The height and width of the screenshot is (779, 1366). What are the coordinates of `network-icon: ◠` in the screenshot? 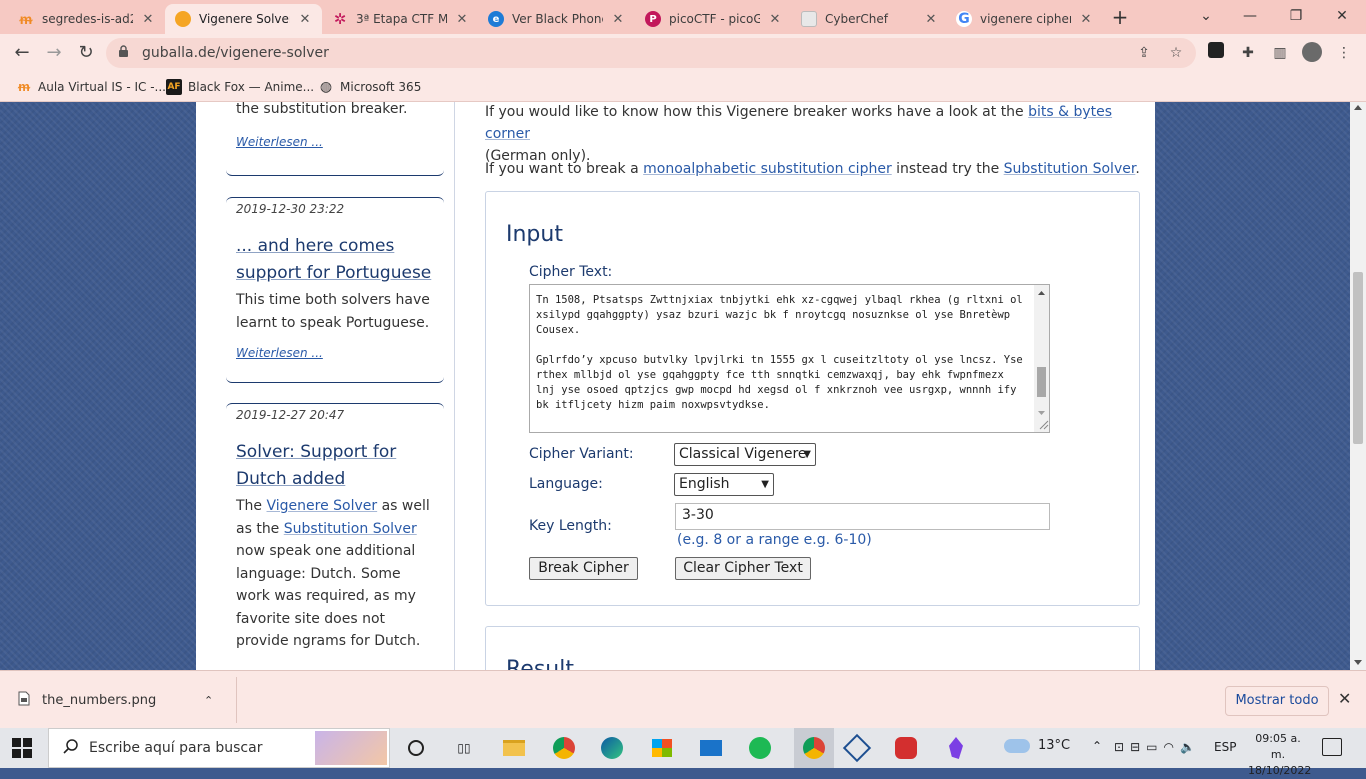 It's located at (1171, 747).